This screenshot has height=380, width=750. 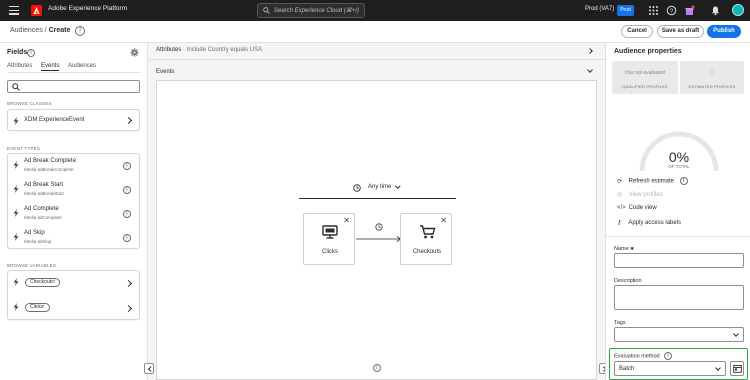 What do you see at coordinates (712, 86) in the screenshot?
I see `estimated-profiles-label: ESTIMATED PROFILES` at bounding box center [712, 86].